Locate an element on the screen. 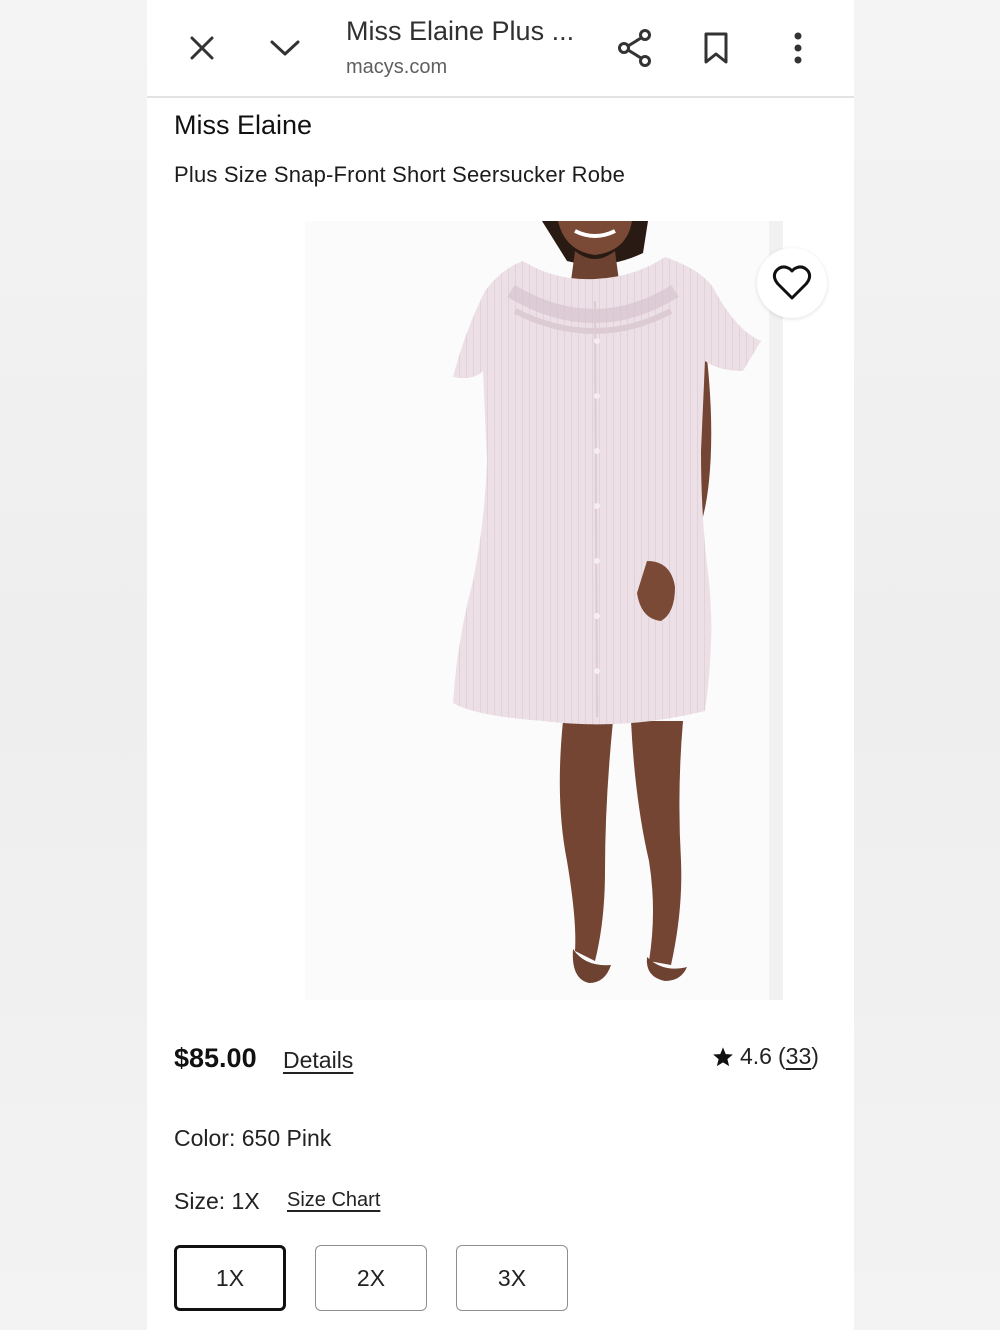 This screenshot has height=1330, width=1000. review-count-wrapper: (33) is located at coordinates (798, 1056).